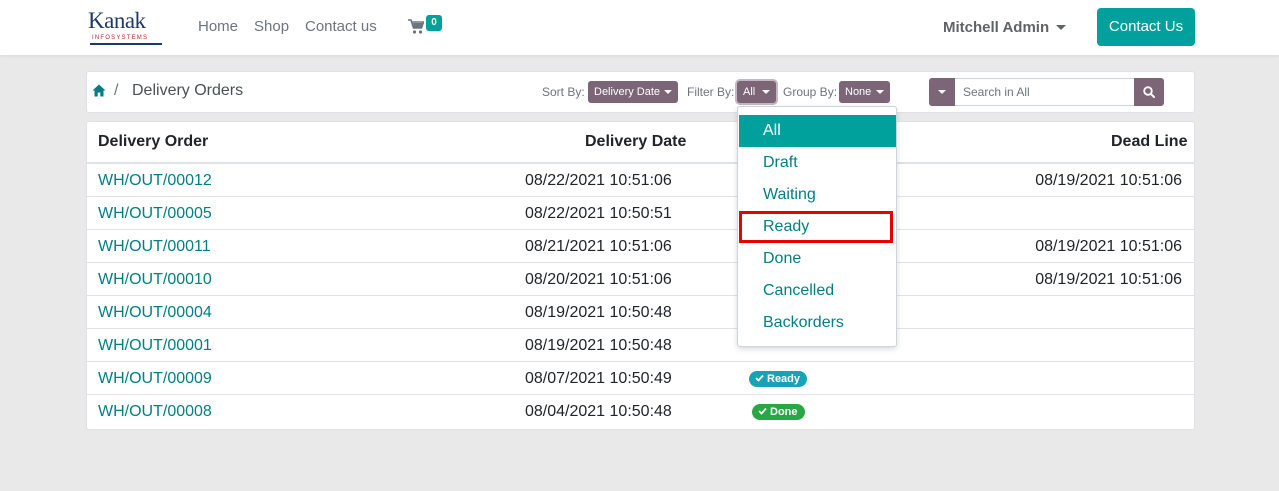  I want to click on status-badge-ready: Ready, so click(778, 379).